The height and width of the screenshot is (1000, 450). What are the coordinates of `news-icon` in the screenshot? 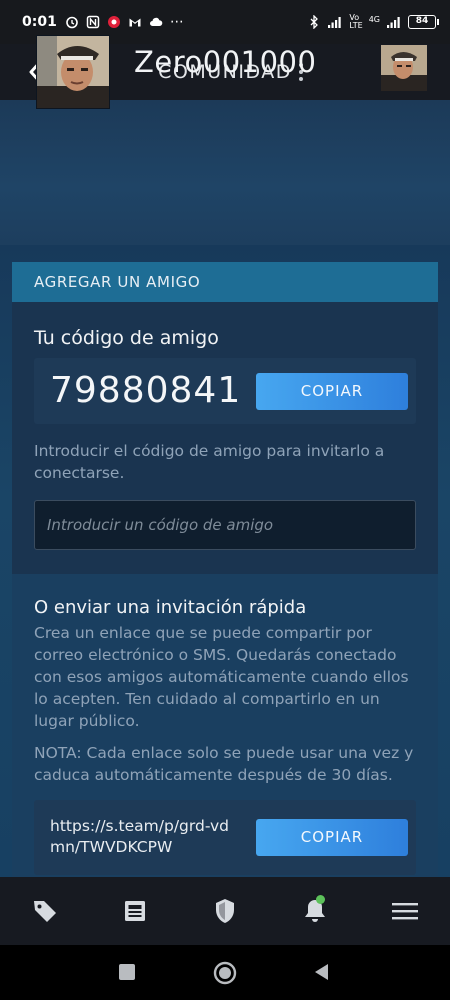 It's located at (135, 911).